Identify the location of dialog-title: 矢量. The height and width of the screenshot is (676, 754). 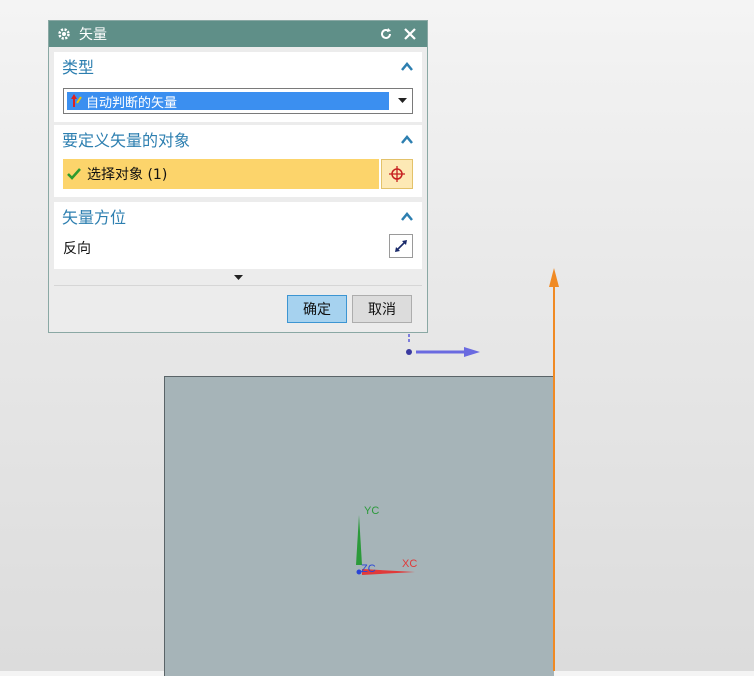
(93, 35).